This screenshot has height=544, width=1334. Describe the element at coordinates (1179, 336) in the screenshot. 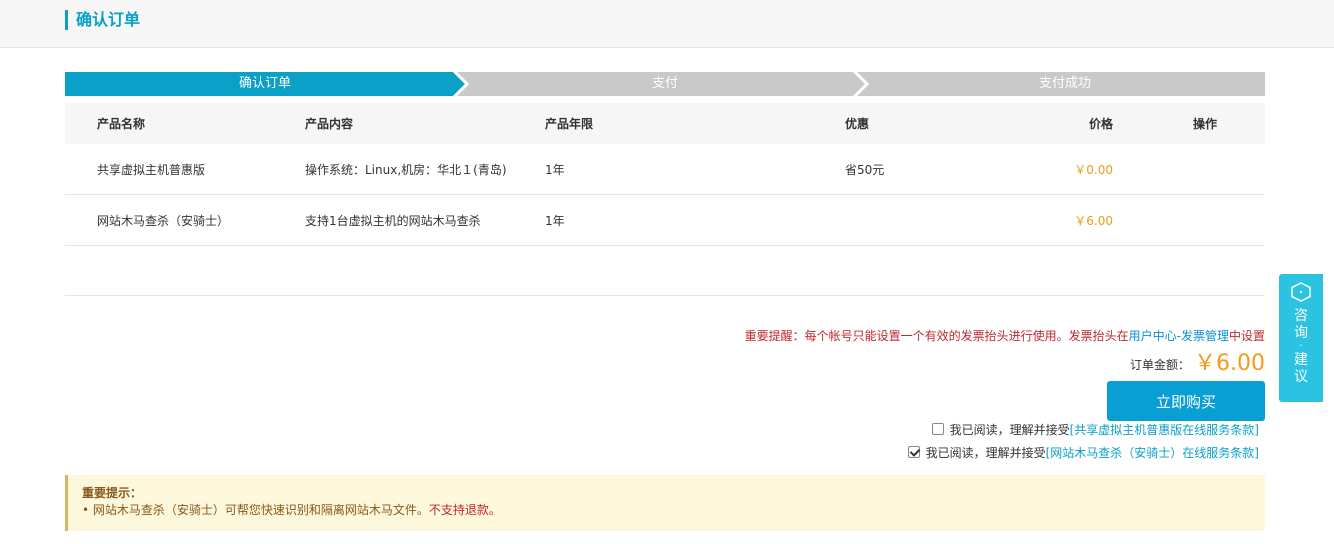

I see `invoice-management-link: 用户中心-发票管理` at that location.